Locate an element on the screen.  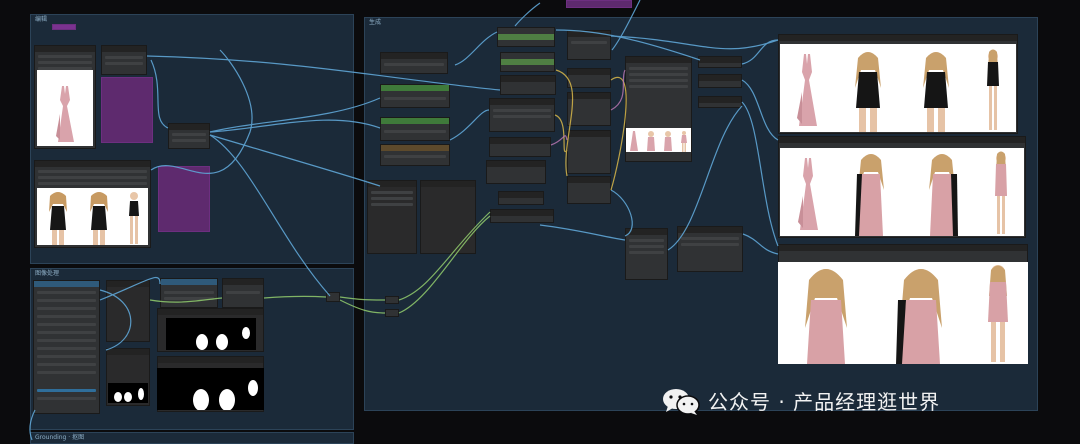
watermark: 公众号 · 产品经理逛世界 is located at coordinates (801, 400).